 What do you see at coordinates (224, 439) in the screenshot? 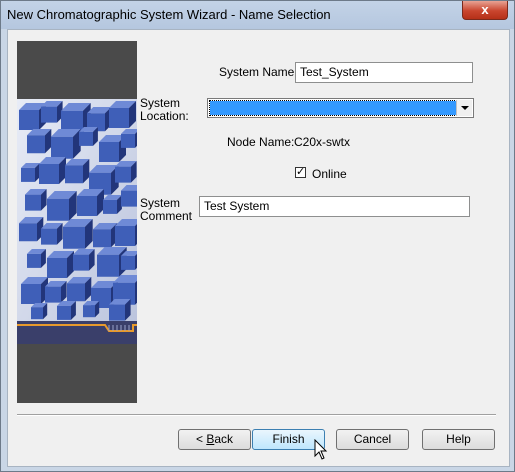
I see `back-button-rest: ack` at bounding box center [224, 439].